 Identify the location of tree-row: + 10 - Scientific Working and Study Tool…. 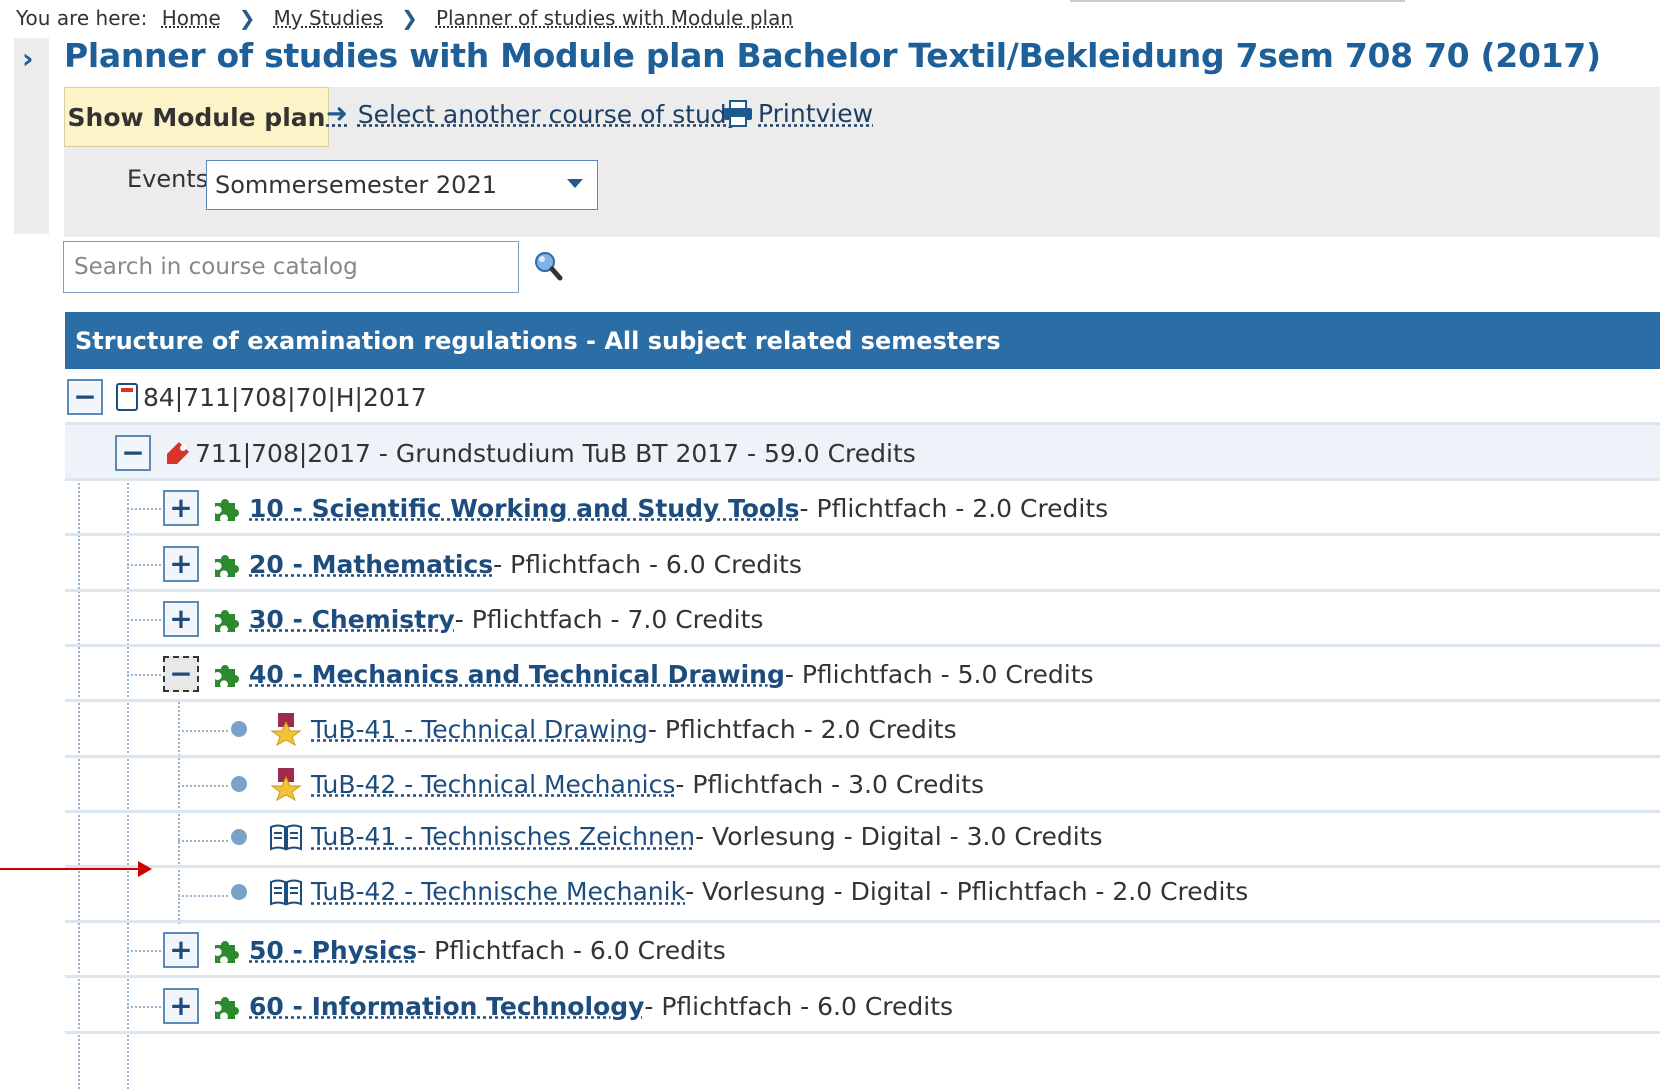
(862, 508).